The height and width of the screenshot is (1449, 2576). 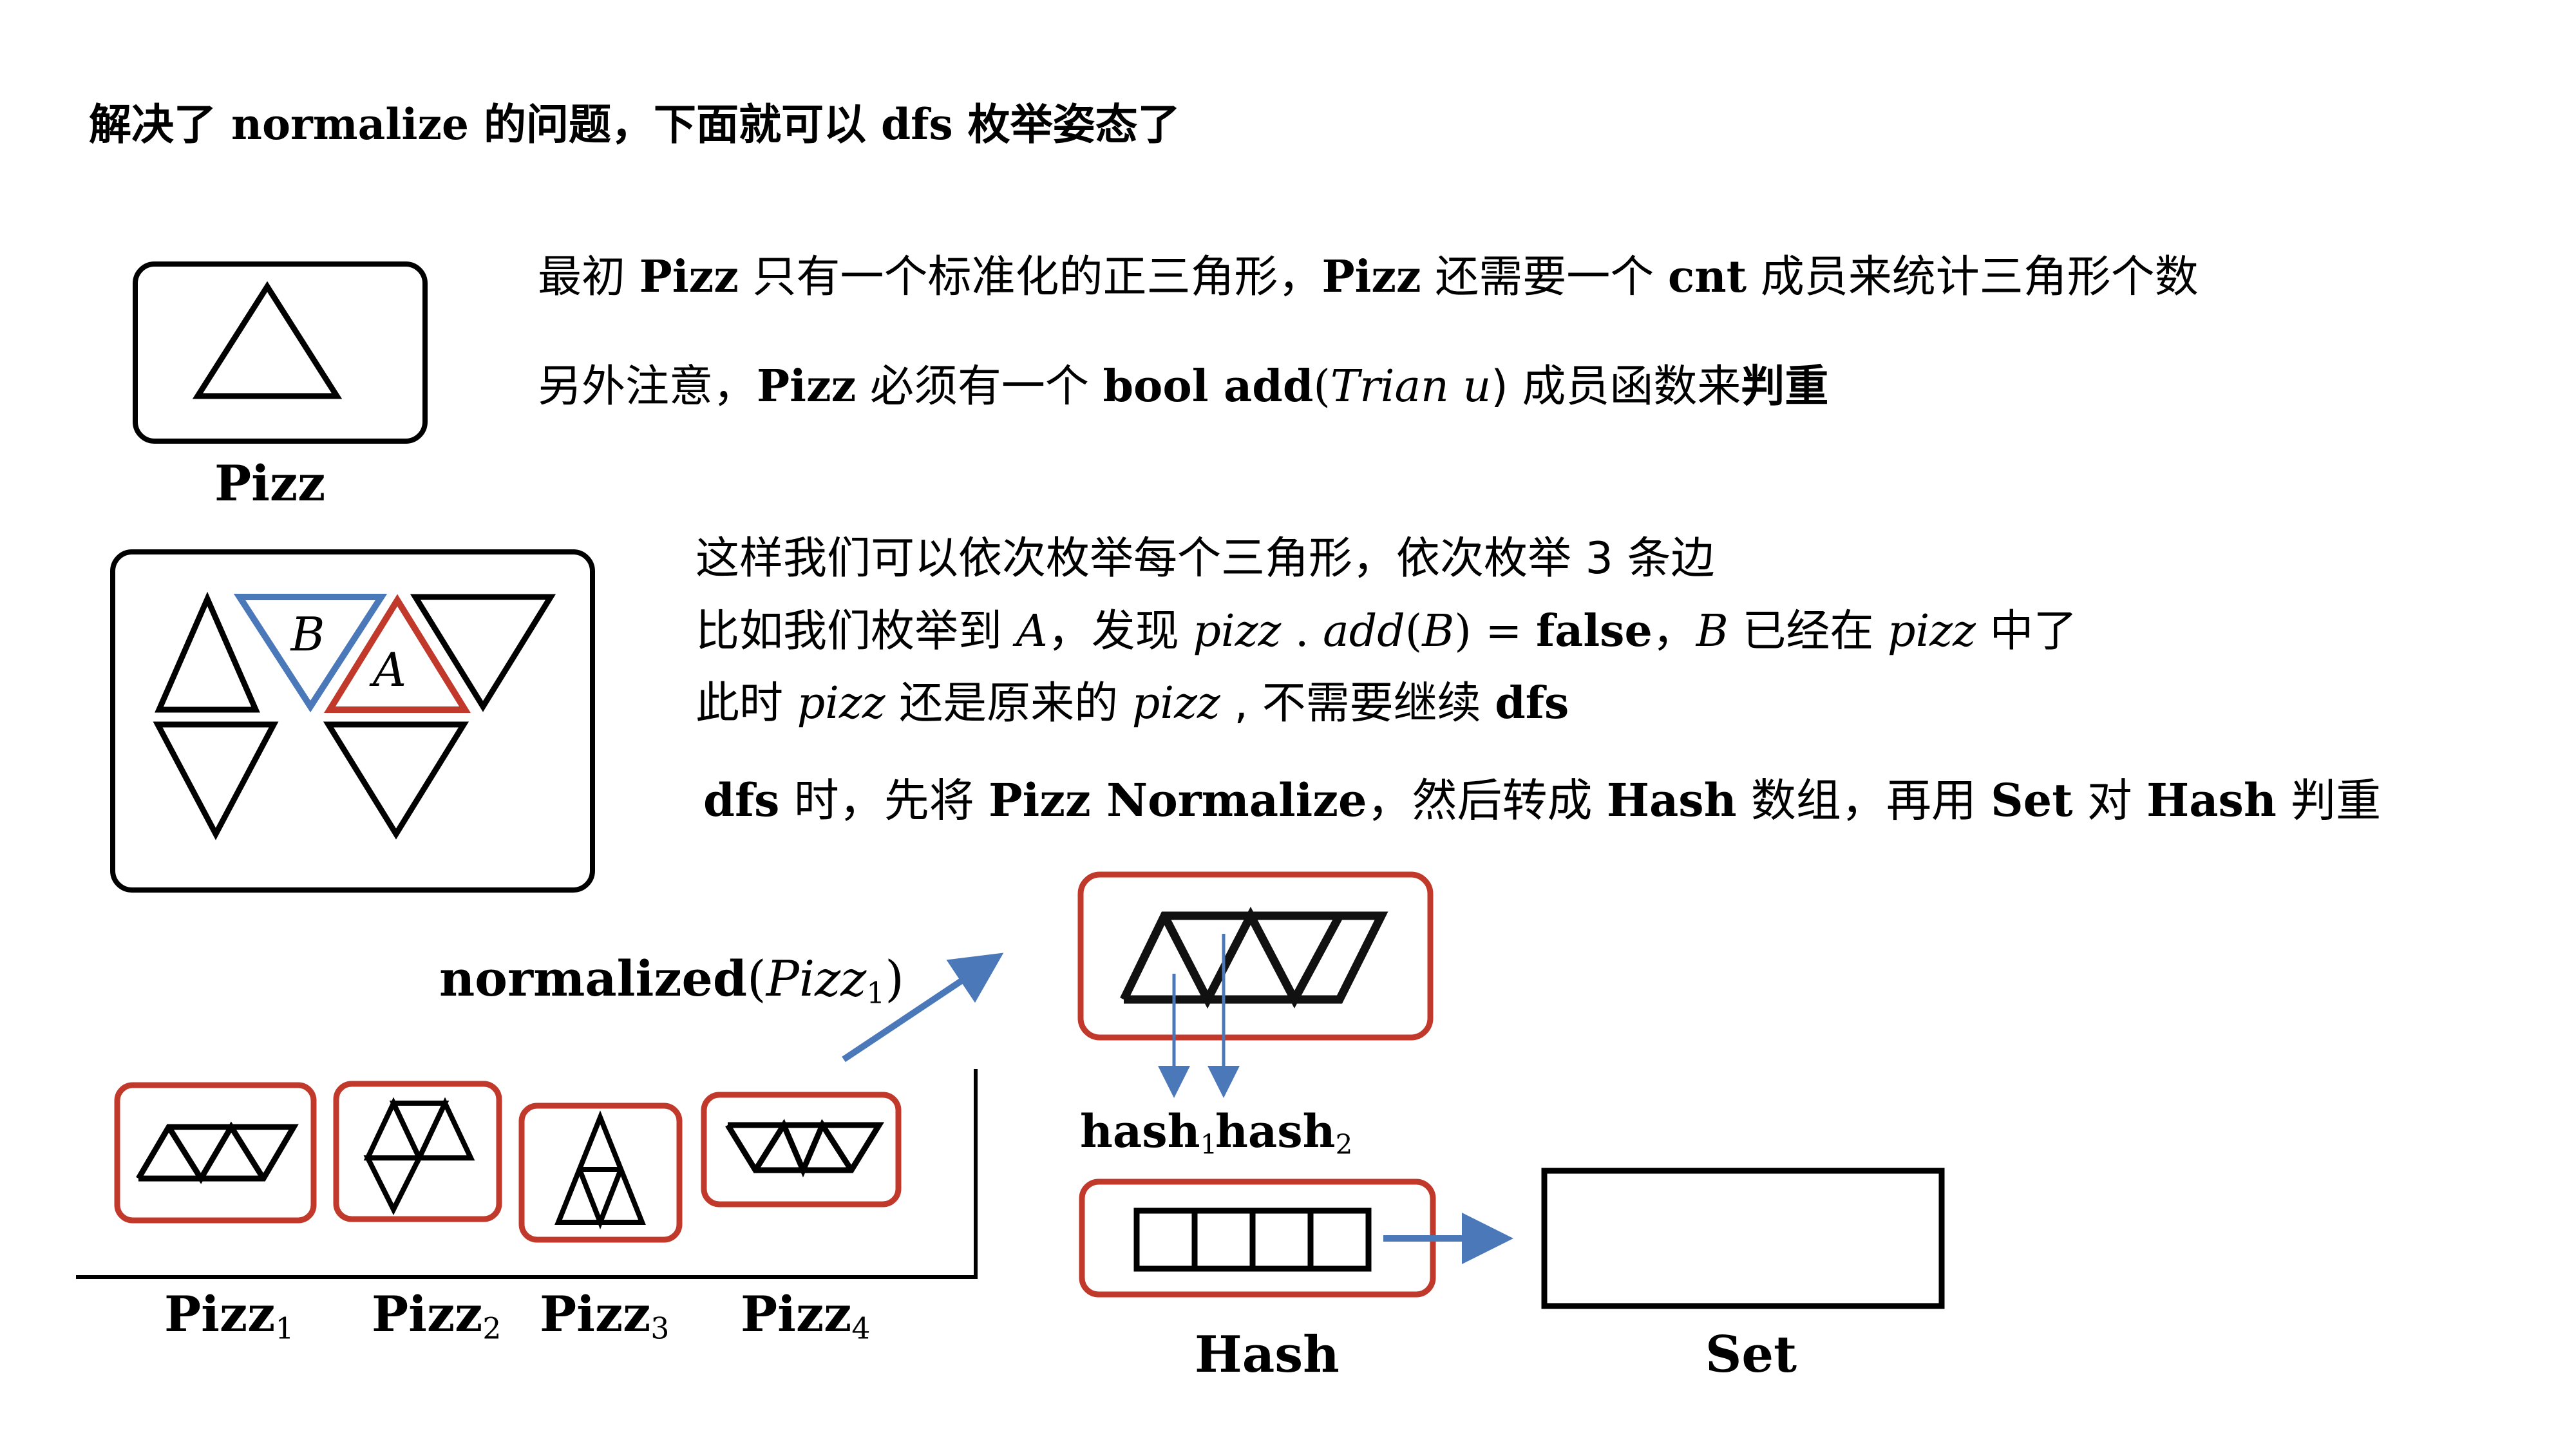 I want to click on triangle-up-left, so click(x=207, y=652).